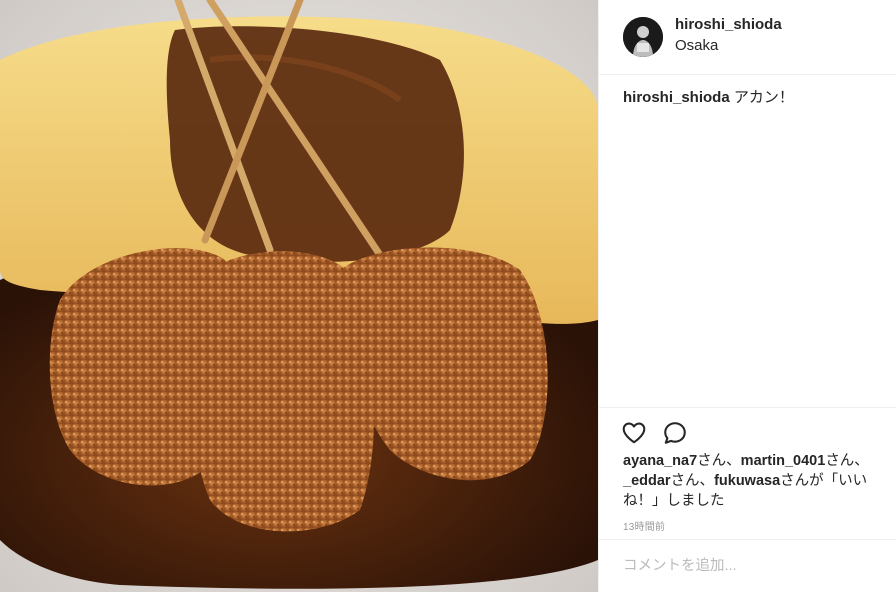 The width and height of the screenshot is (896, 592). What do you see at coordinates (660, 461) in the screenshot?
I see `liker-link: ayana_na7` at bounding box center [660, 461].